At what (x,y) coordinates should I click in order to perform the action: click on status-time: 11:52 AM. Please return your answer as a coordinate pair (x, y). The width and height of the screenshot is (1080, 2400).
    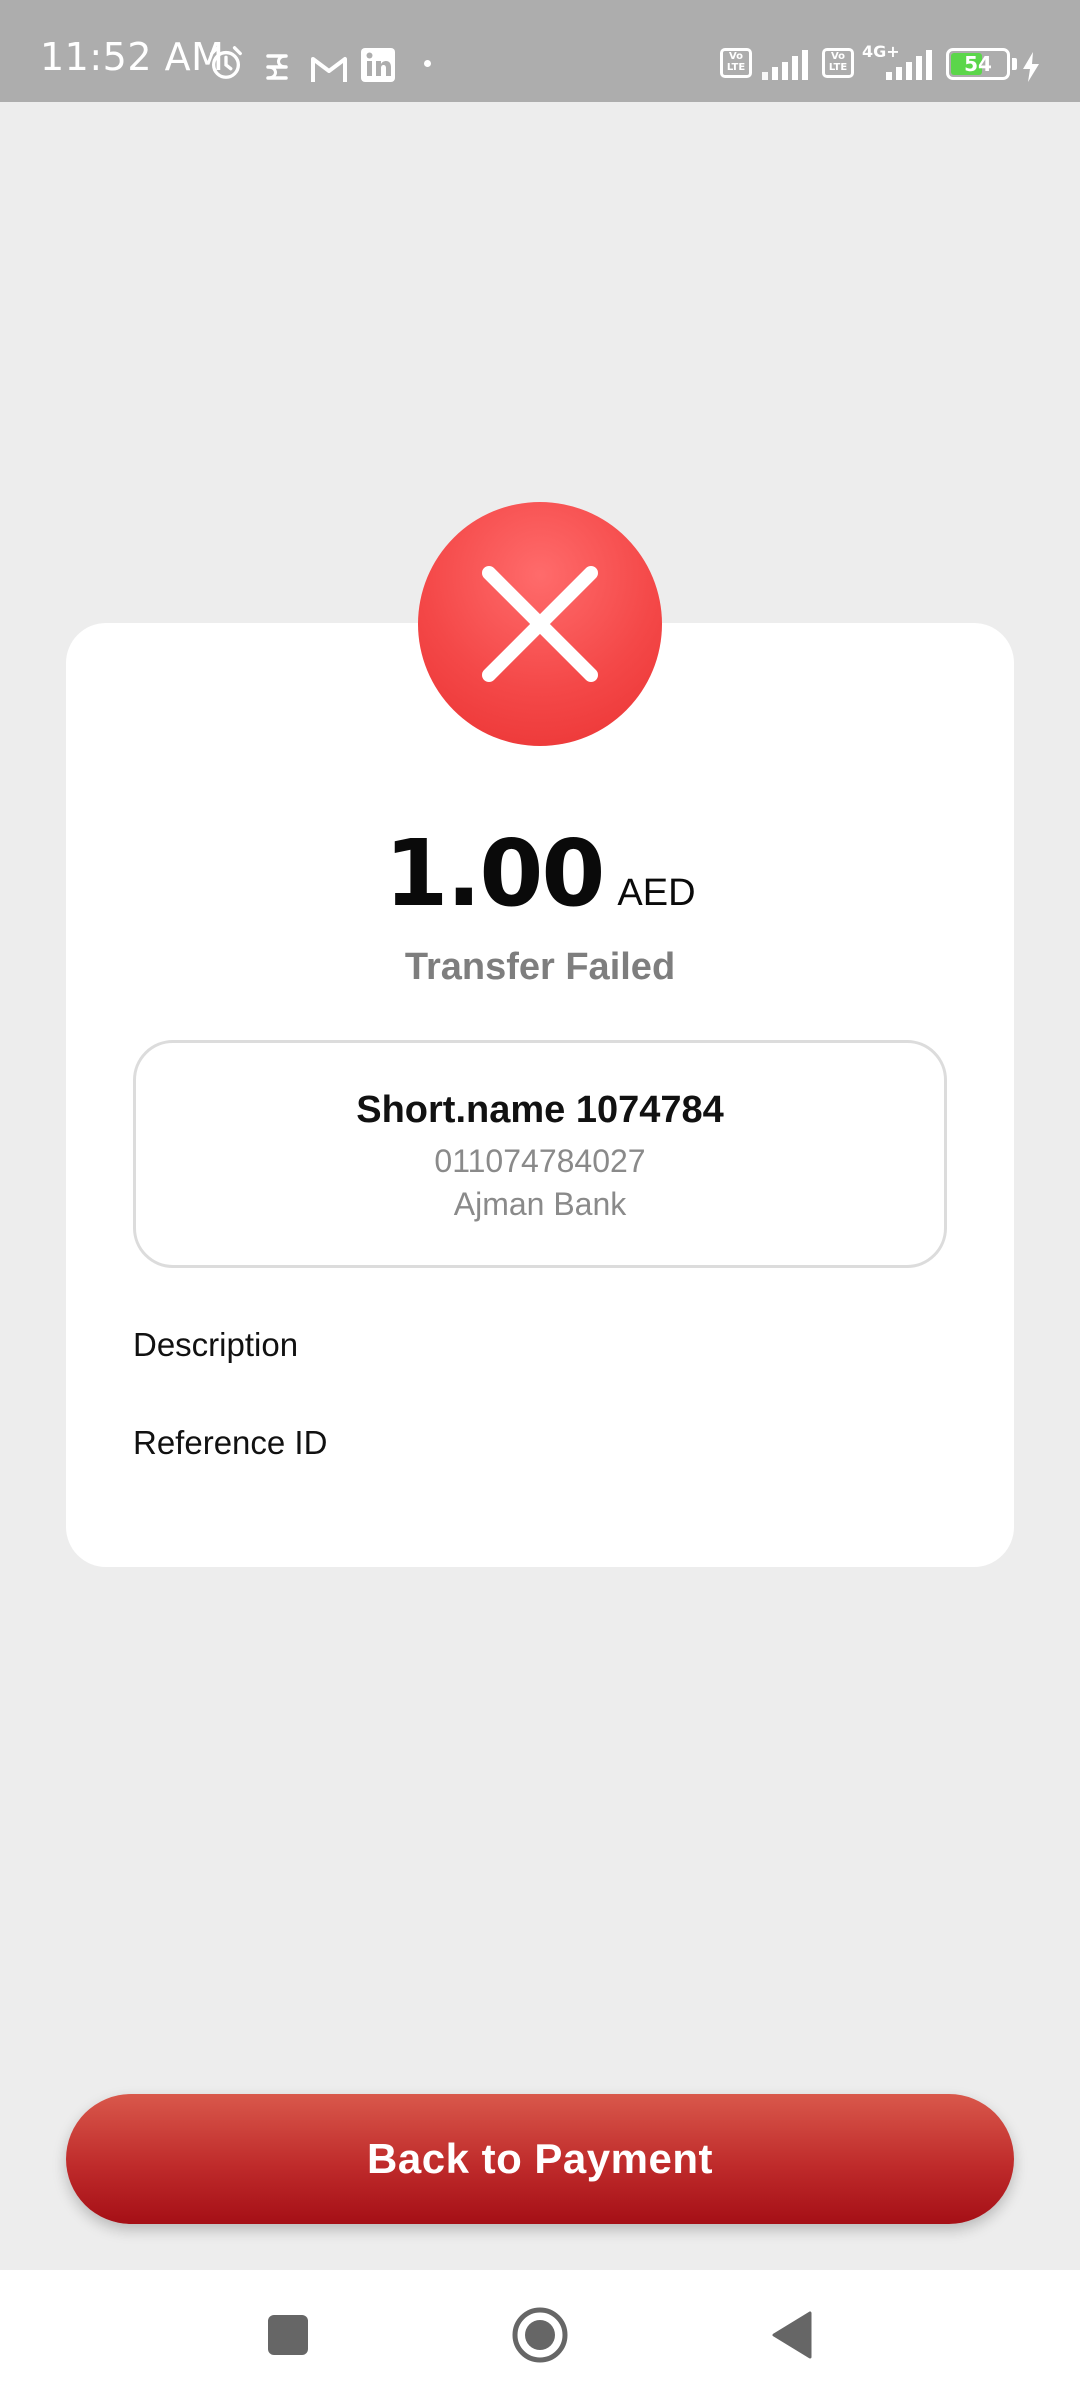
    Looking at the image, I should click on (132, 57).